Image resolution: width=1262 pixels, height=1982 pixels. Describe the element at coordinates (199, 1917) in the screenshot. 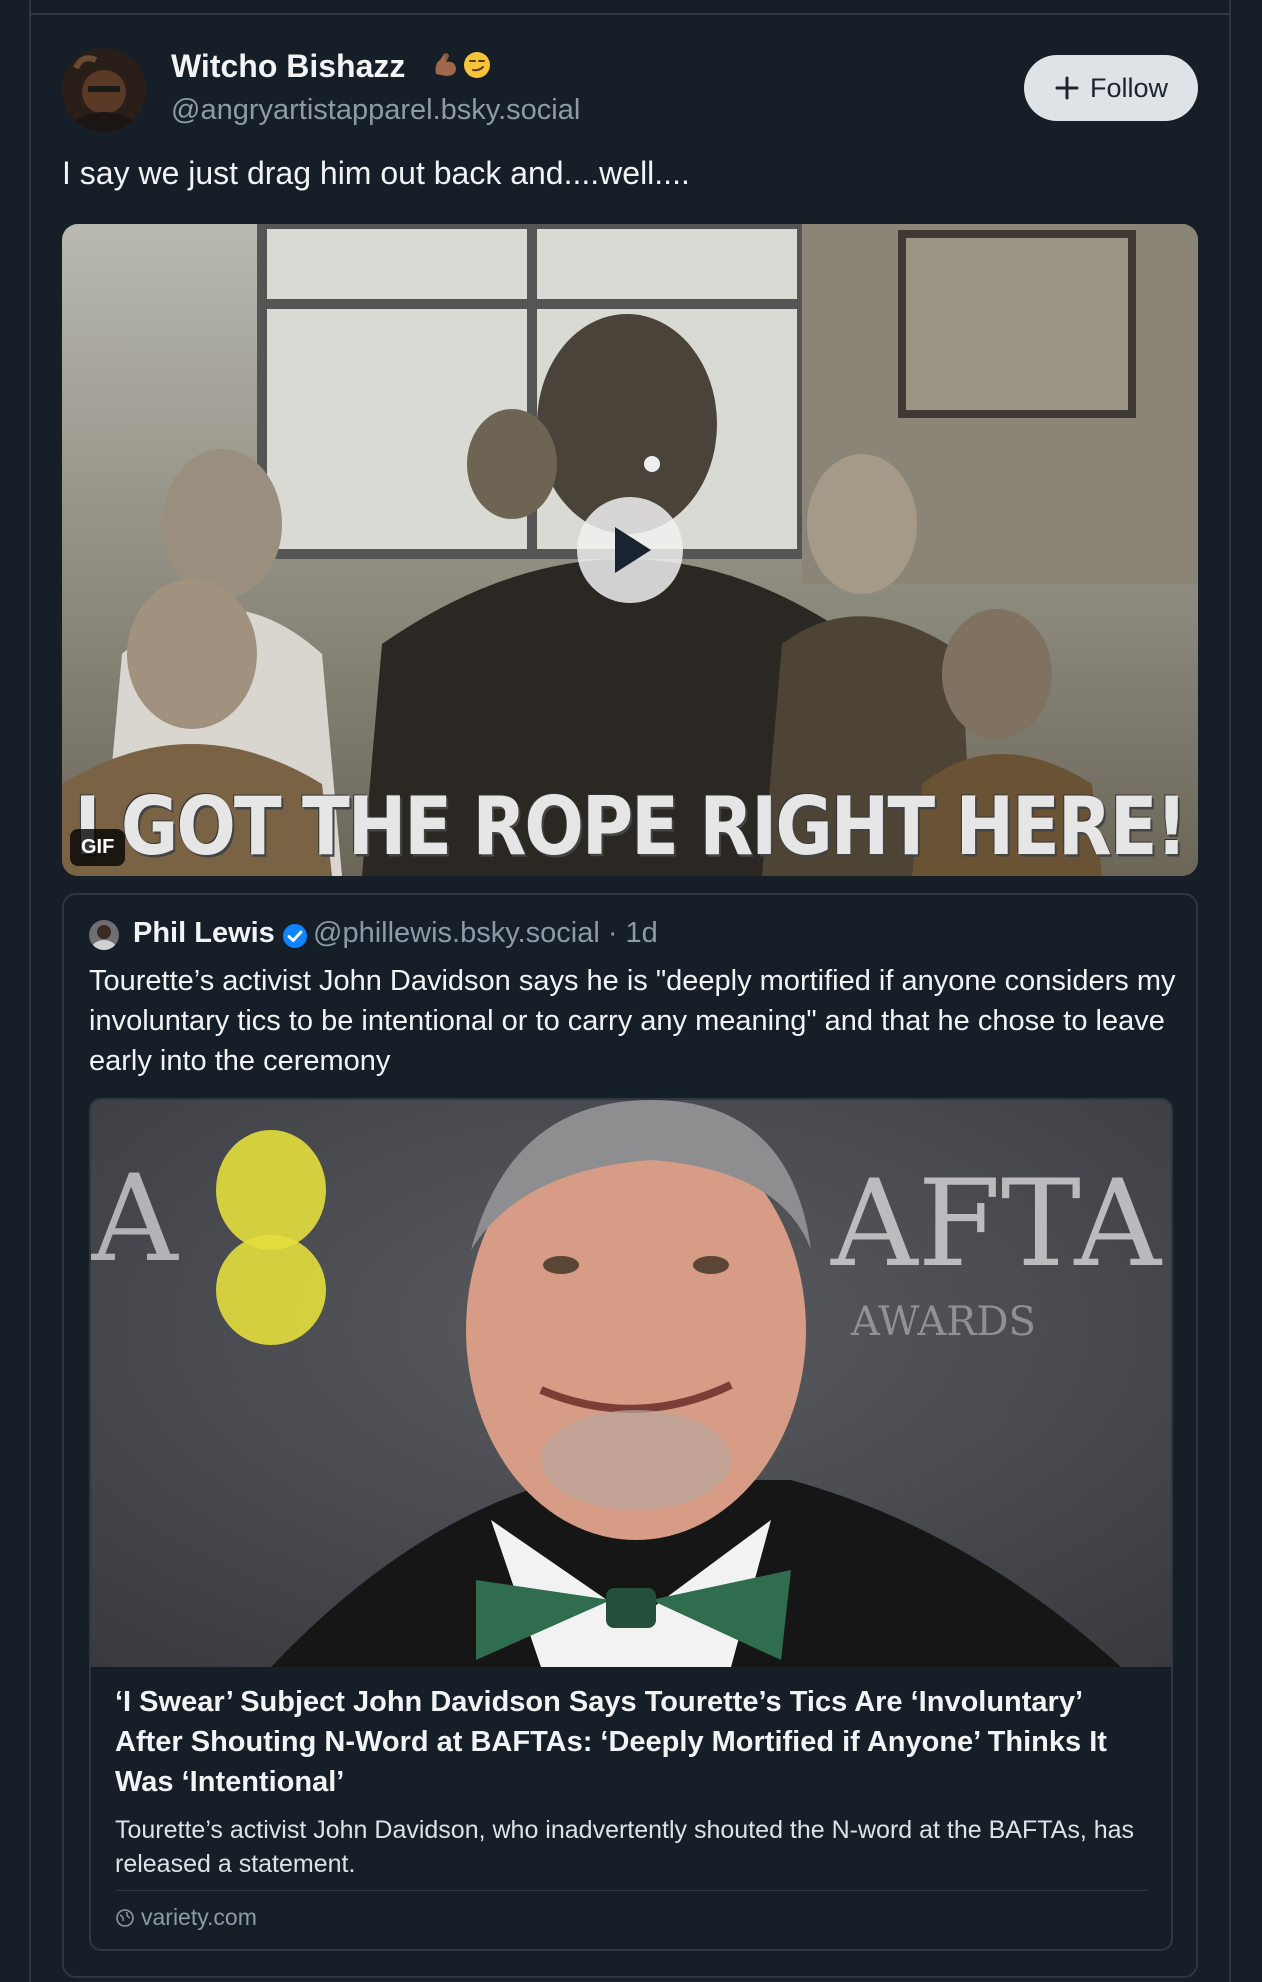

I see `link-card-domain: variety.com` at that location.